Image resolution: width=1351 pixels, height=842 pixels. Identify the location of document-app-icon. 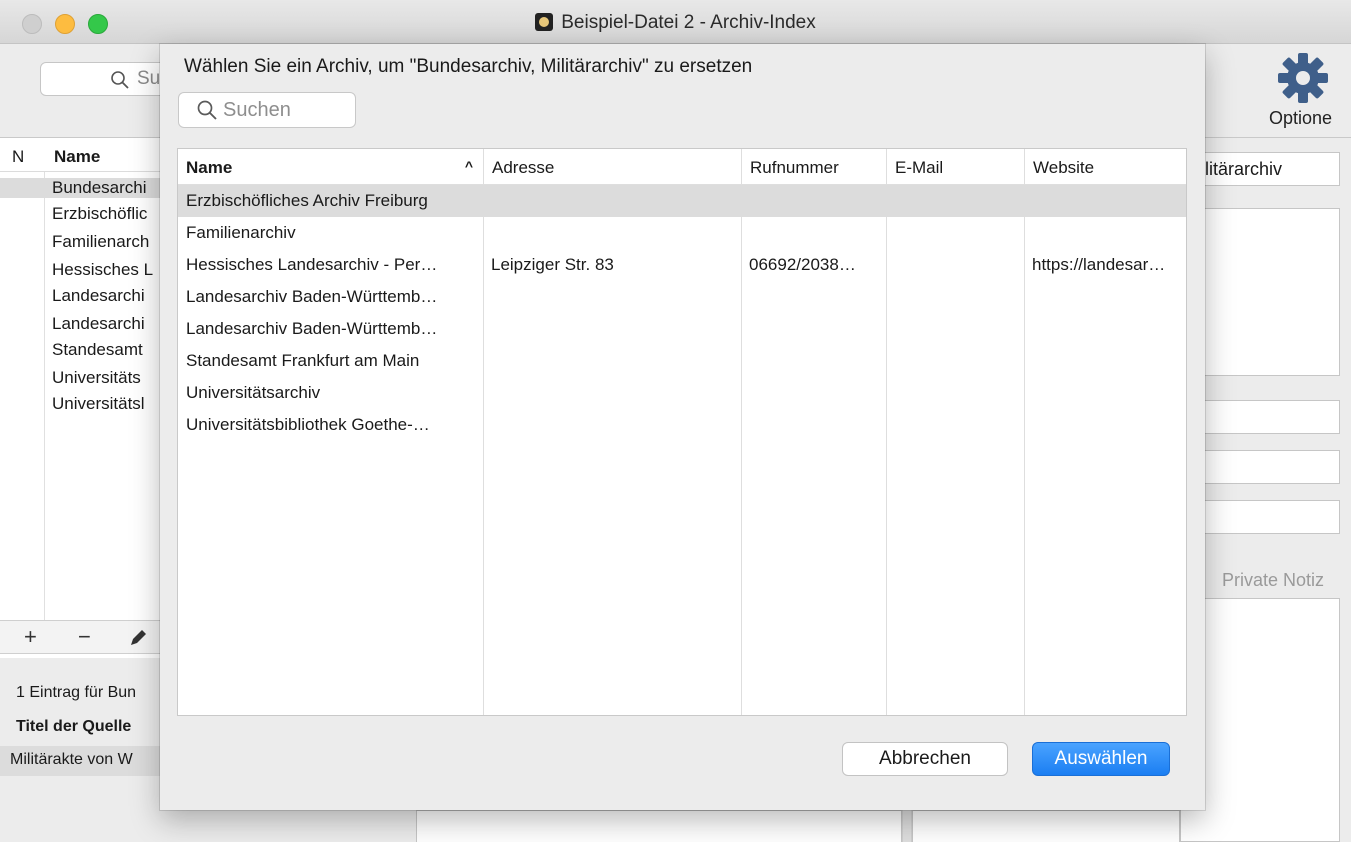
(544, 22).